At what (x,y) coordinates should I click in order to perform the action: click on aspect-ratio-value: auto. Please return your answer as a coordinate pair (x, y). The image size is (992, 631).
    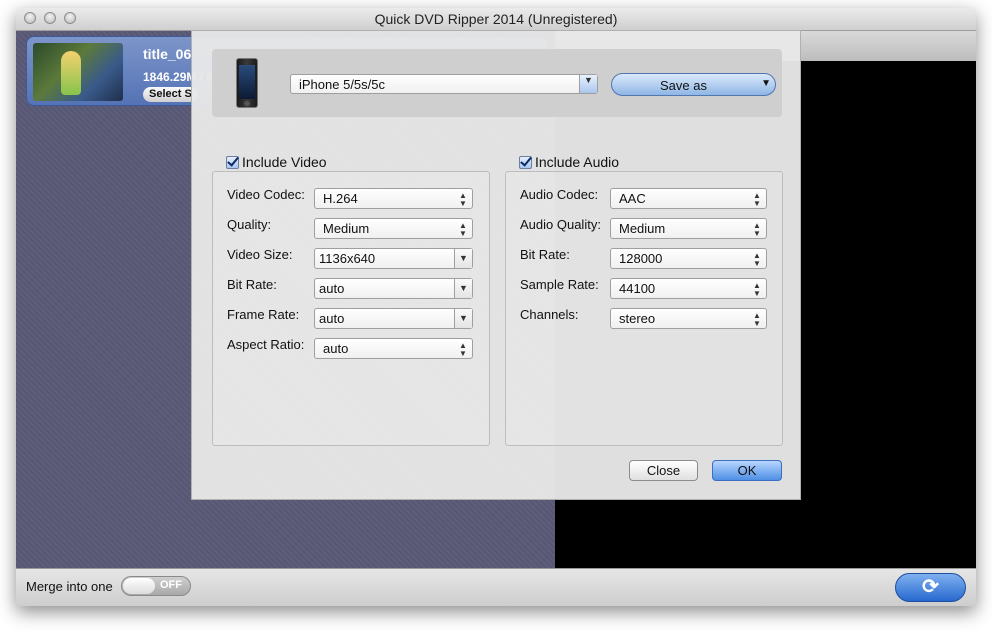
    Looking at the image, I should click on (336, 348).